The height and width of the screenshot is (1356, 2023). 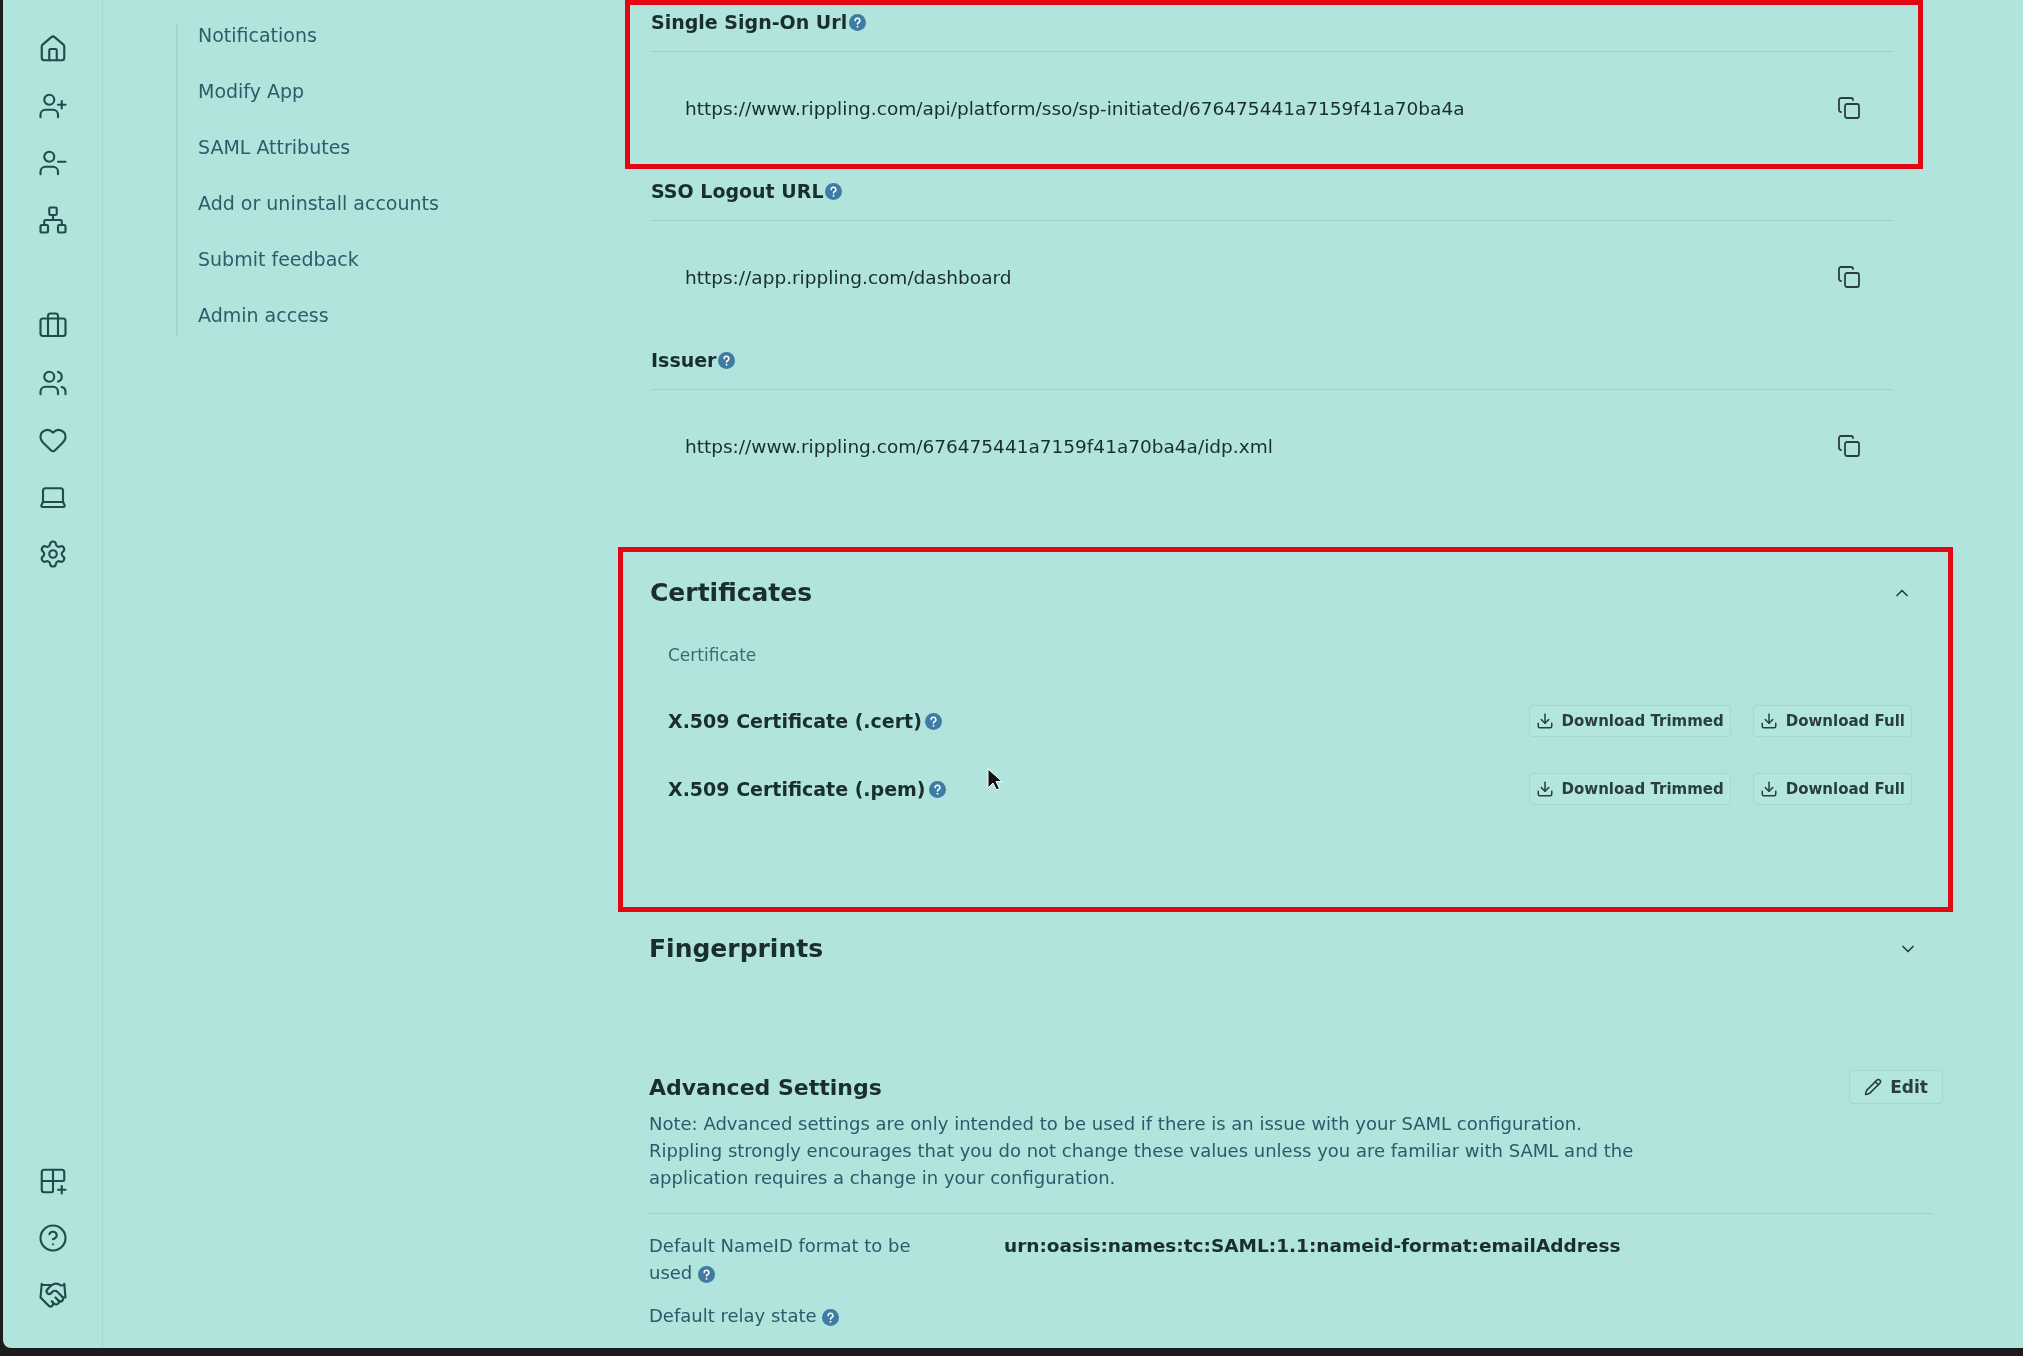 What do you see at coordinates (794, 1315) in the screenshot?
I see `setting-label: Default relay state` at bounding box center [794, 1315].